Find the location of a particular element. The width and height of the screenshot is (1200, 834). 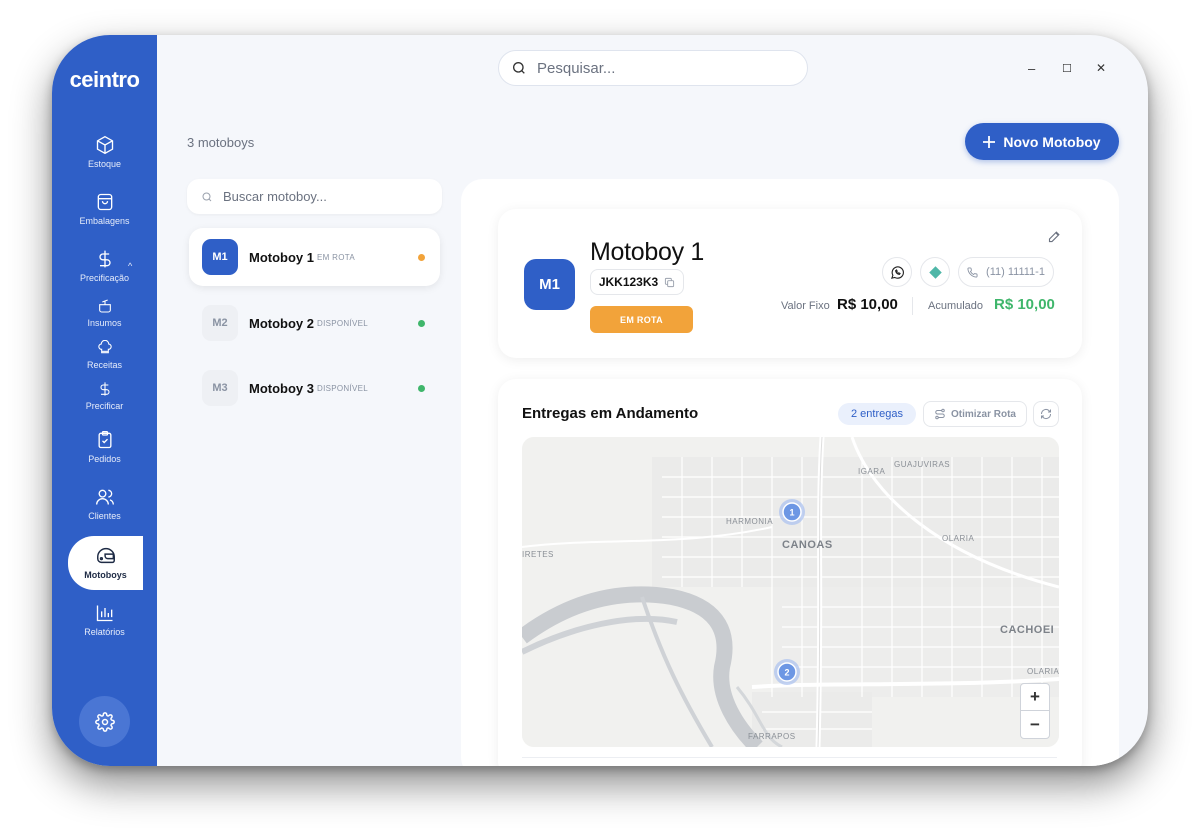

users-icon is located at coordinates (104, 497).